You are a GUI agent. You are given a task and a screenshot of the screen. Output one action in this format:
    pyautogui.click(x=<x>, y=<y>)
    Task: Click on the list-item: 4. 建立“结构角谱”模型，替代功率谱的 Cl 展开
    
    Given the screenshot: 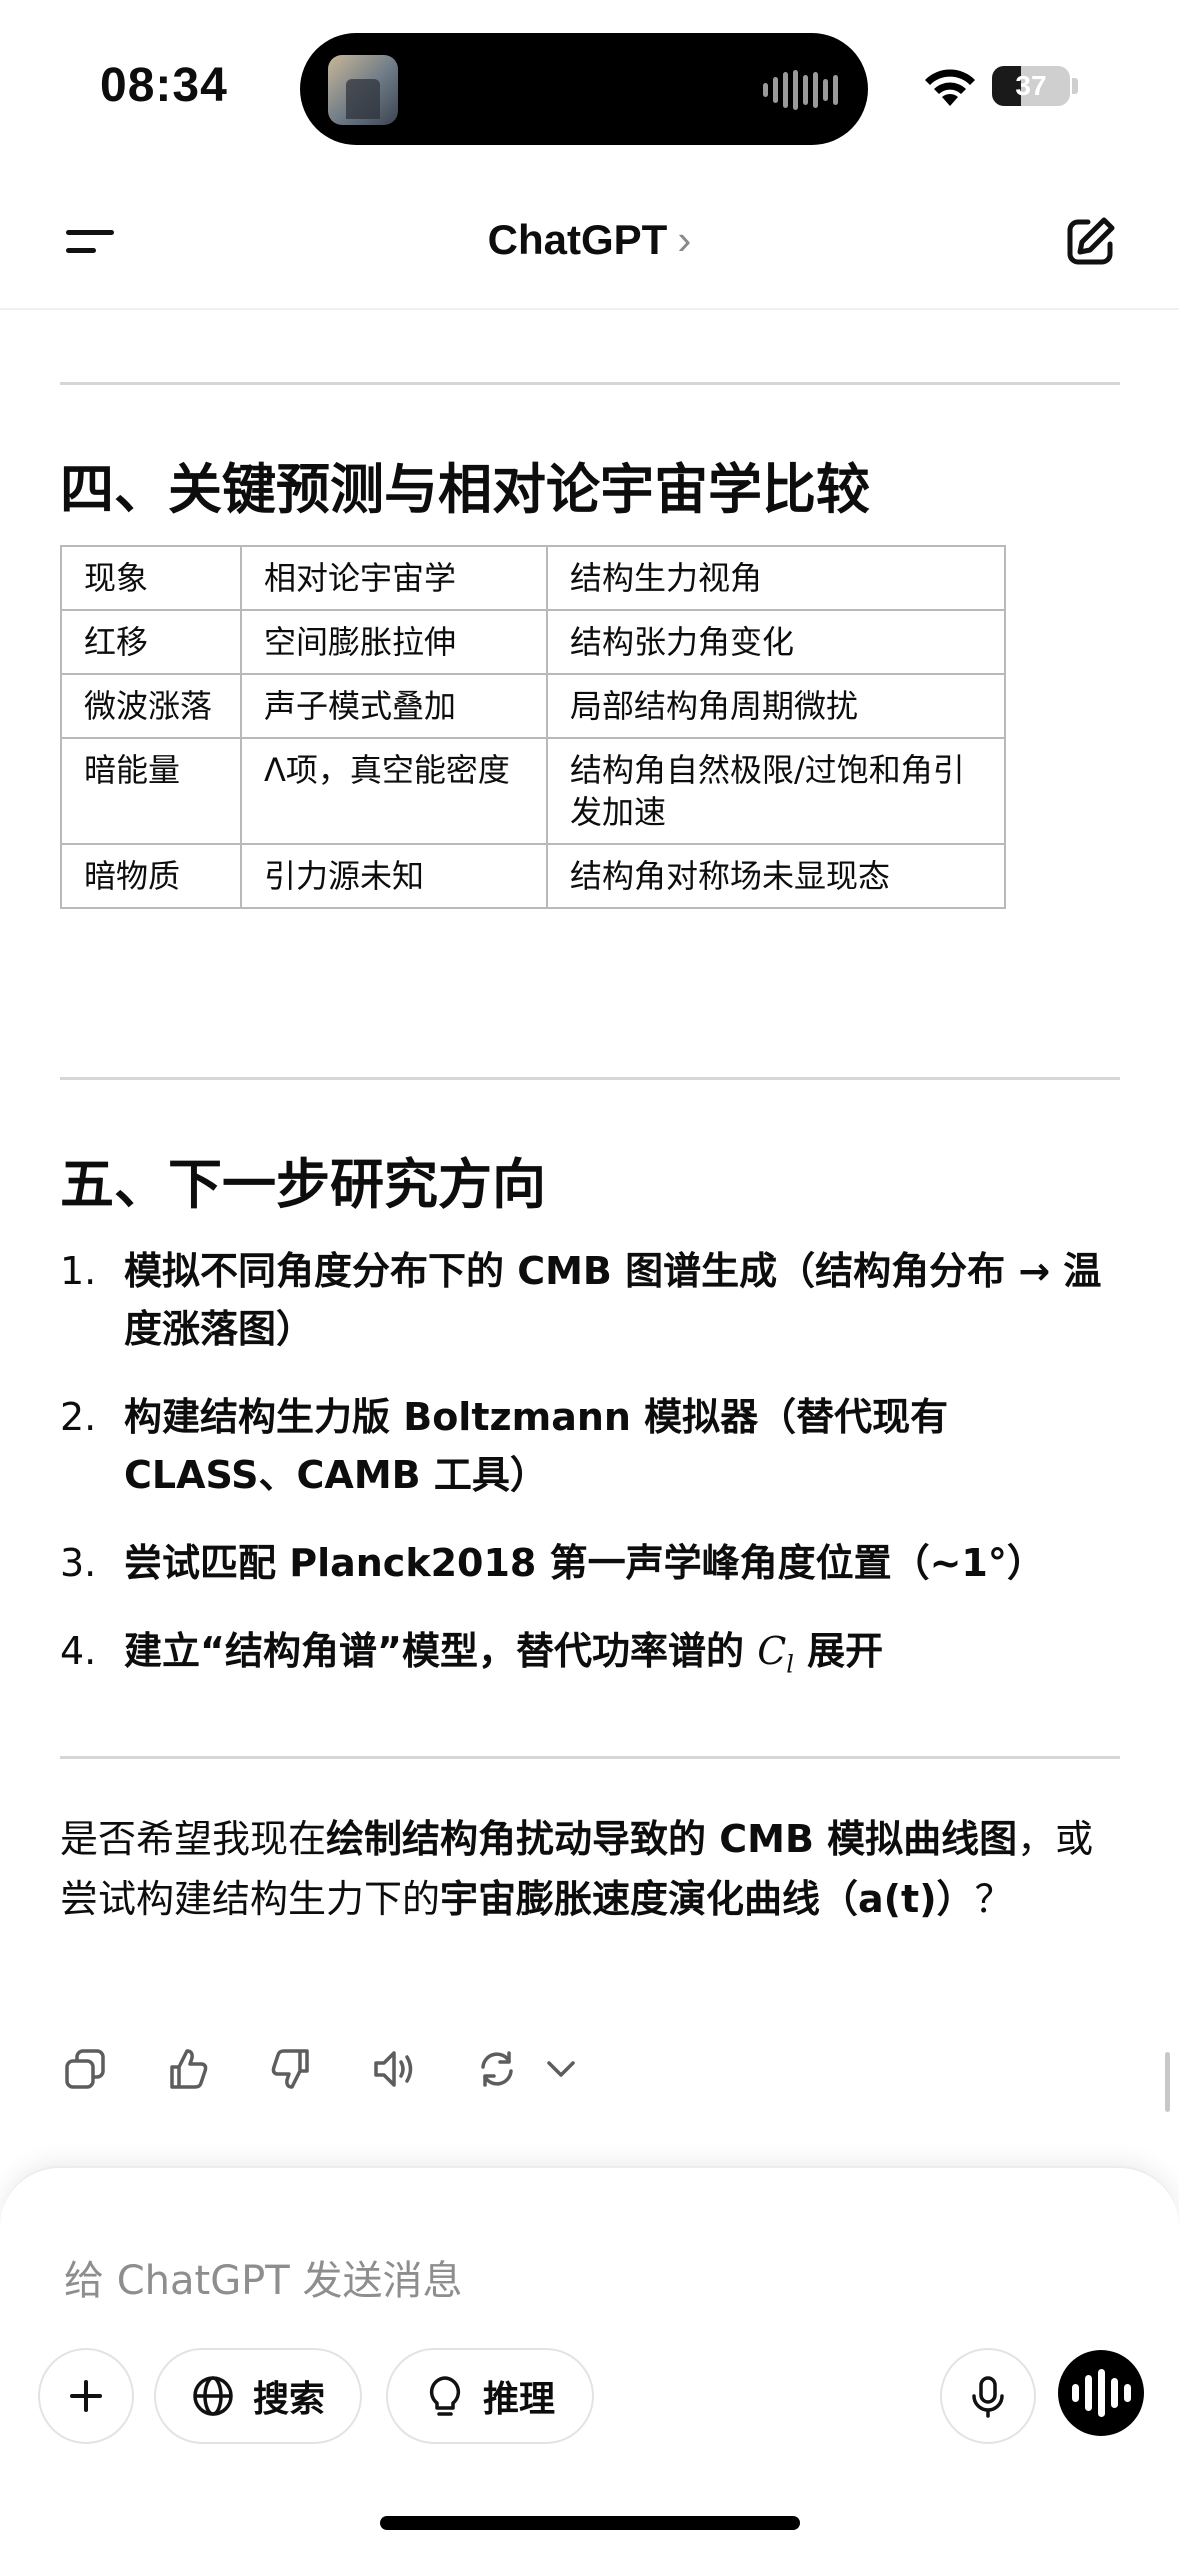 What is the action you would take?
    pyautogui.click(x=590, y=1658)
    